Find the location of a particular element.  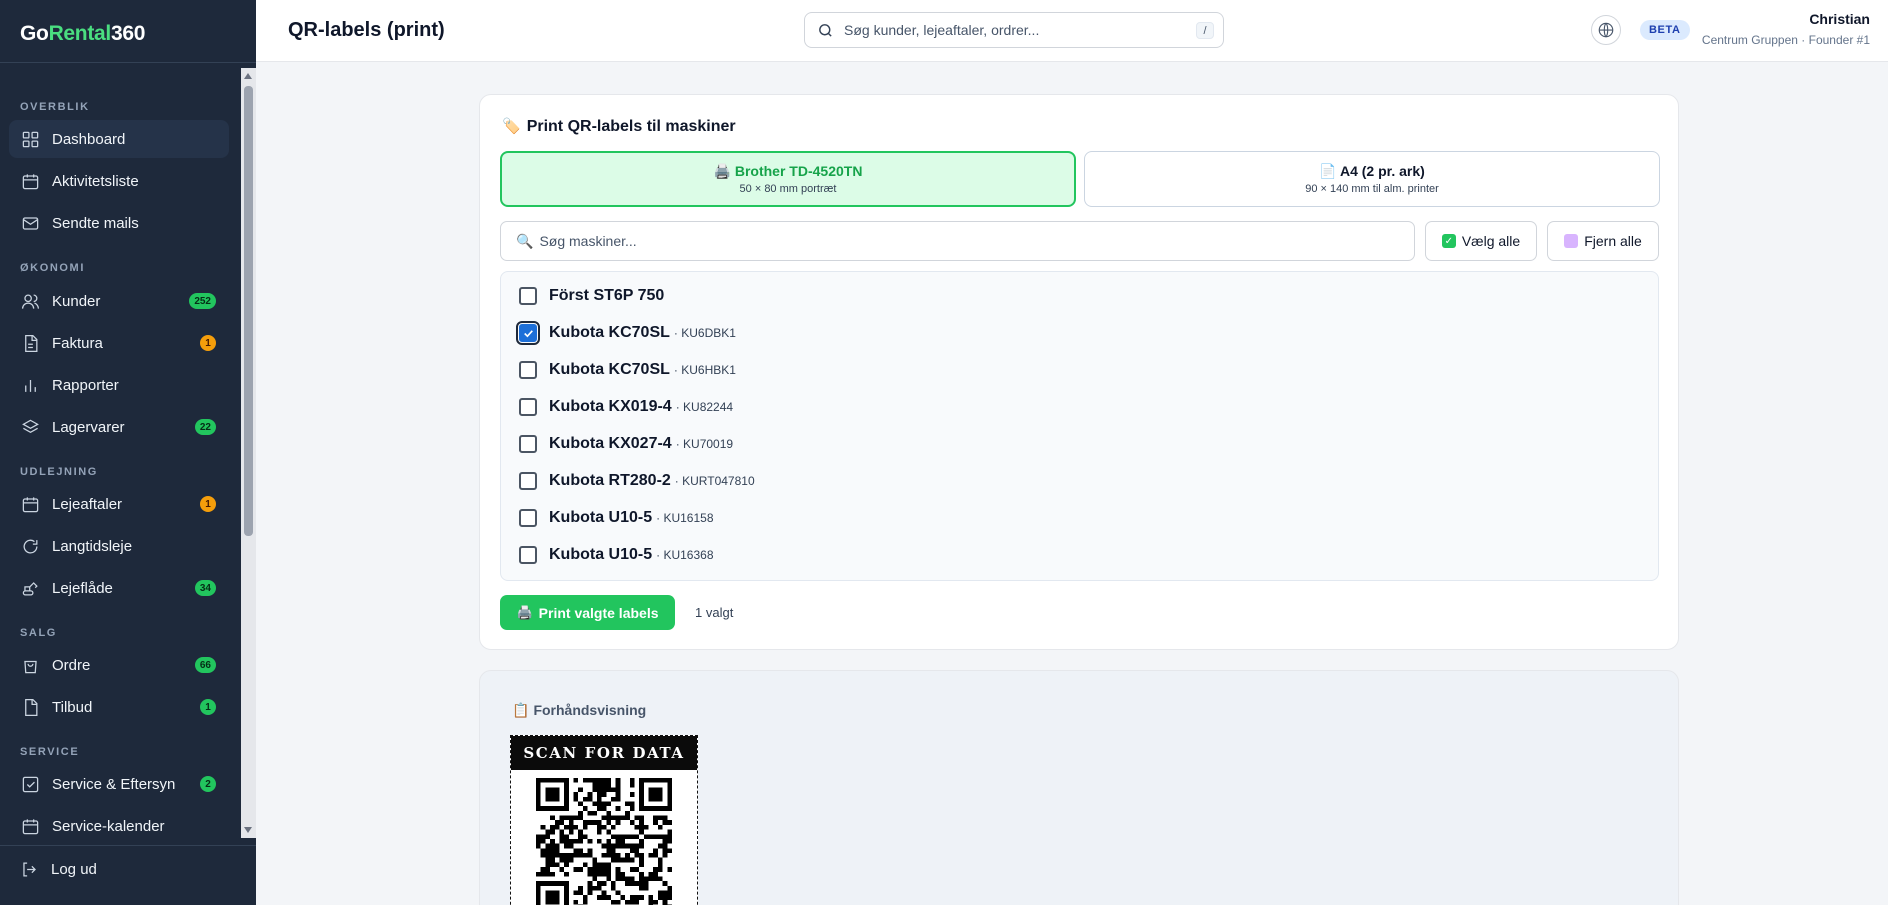

machine-row: Kubota KX019-4 · KU82244 is located at coordinates (626, 407).